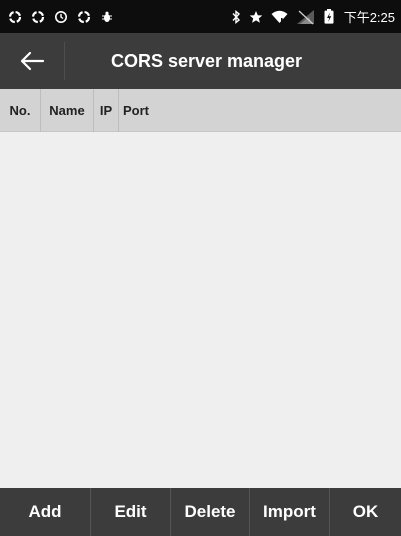 The width and height of the screenshot is (401, 536). I want to click on column-header-ip: IP, so click(106, 110).